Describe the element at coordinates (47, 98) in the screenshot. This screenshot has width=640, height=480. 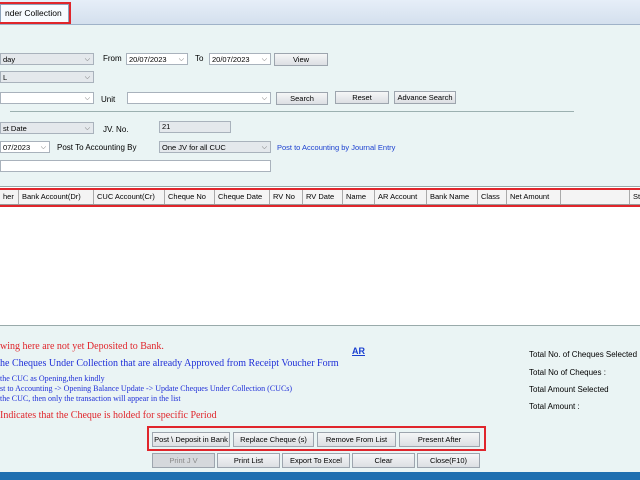
I see `third-filter-select: ⌵` at that location.